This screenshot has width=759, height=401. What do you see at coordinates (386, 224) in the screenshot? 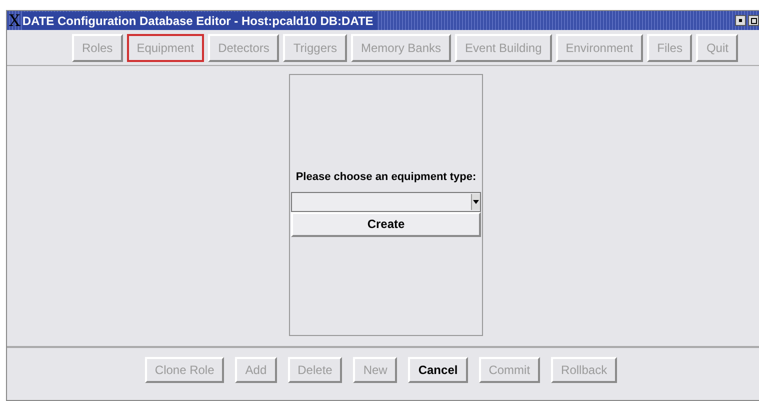
I see `create-button: Create` at bounding box center [386, 224].